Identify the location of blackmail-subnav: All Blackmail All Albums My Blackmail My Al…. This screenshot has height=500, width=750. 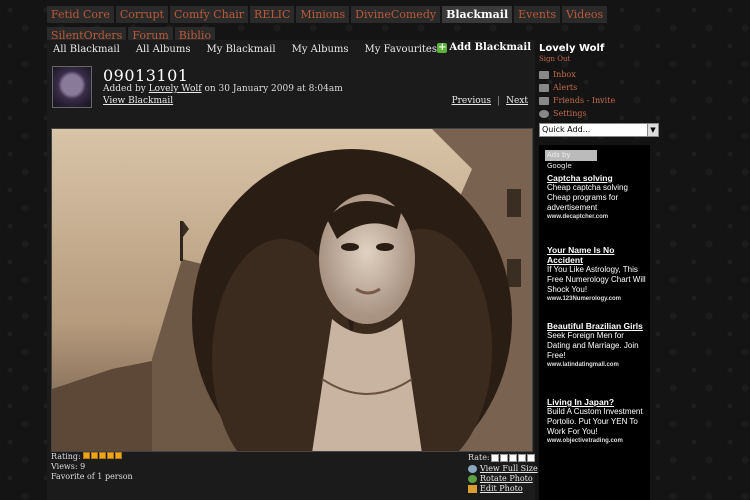
(253, 49).